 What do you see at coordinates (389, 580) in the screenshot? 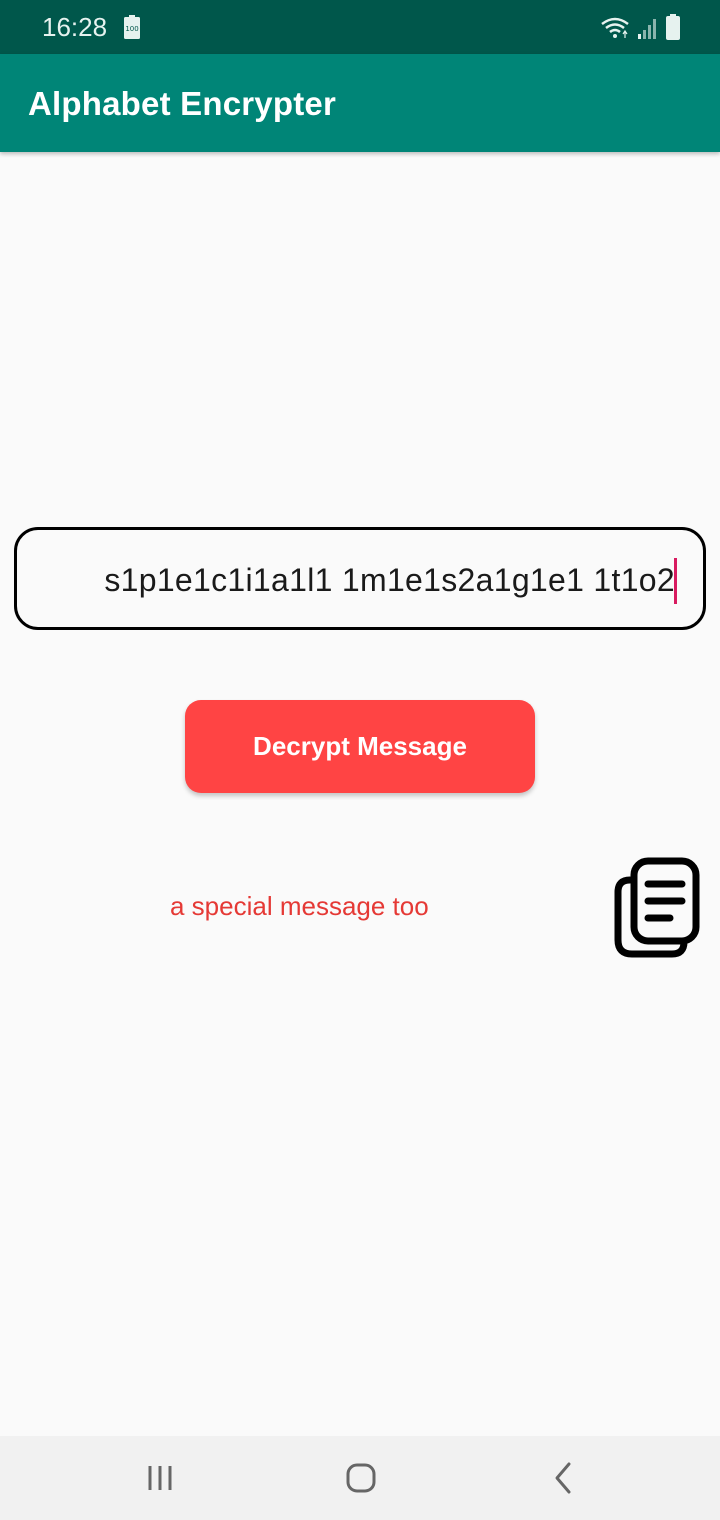
I see `input-value: s1p1e1c1i1a1l1 1m1e1s2a1g1e1 1t1o2` at bounding box center [389, 580].